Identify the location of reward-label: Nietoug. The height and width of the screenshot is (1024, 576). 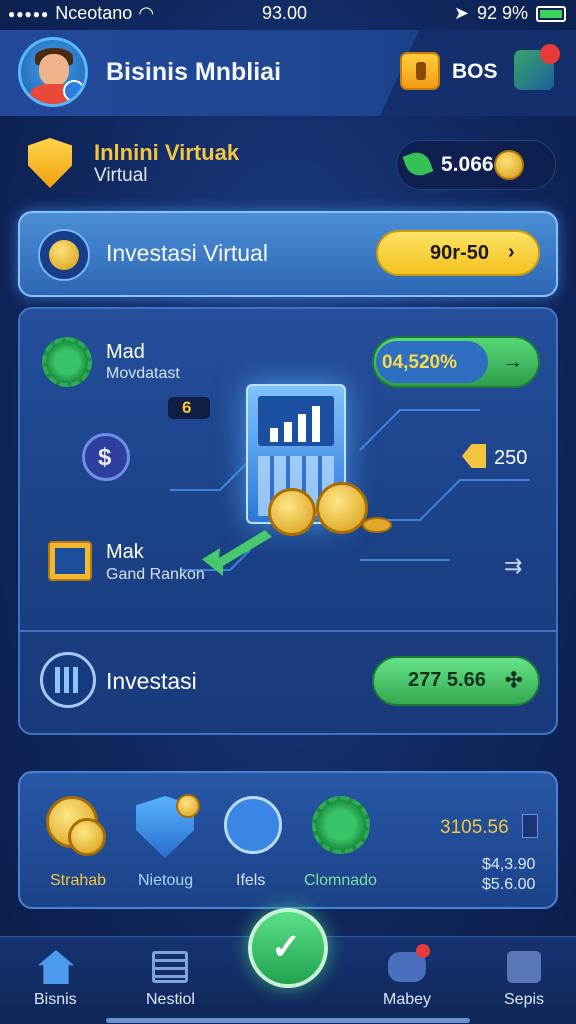
(166, 880).